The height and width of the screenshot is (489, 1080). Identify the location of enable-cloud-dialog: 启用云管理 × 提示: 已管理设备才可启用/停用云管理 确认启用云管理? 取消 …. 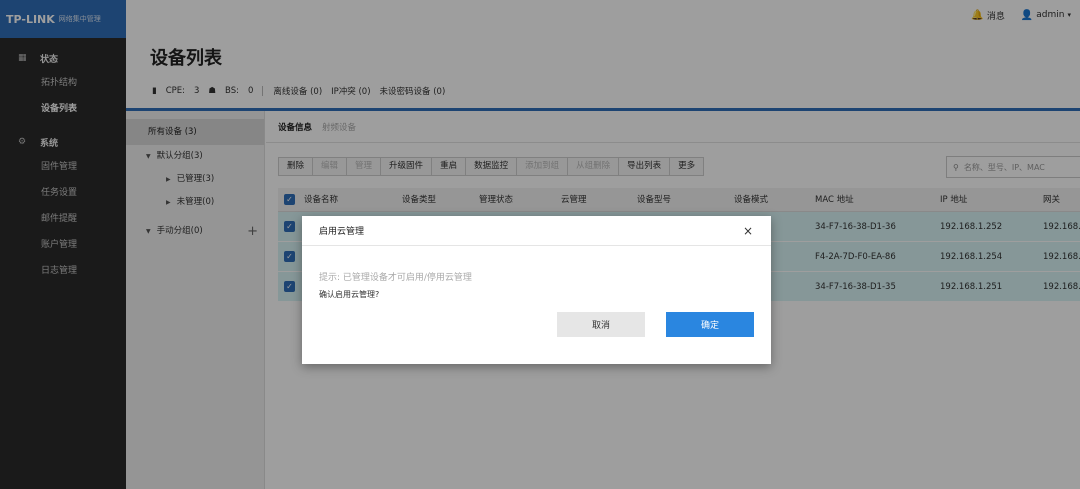
(536, 290).